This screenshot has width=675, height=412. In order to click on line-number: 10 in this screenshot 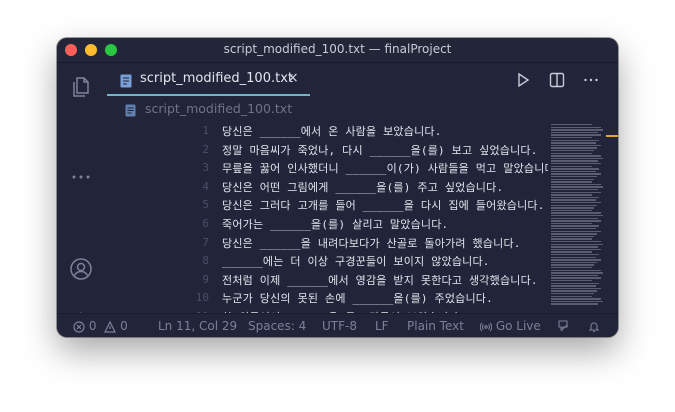, I will do `click(202, 298)`.